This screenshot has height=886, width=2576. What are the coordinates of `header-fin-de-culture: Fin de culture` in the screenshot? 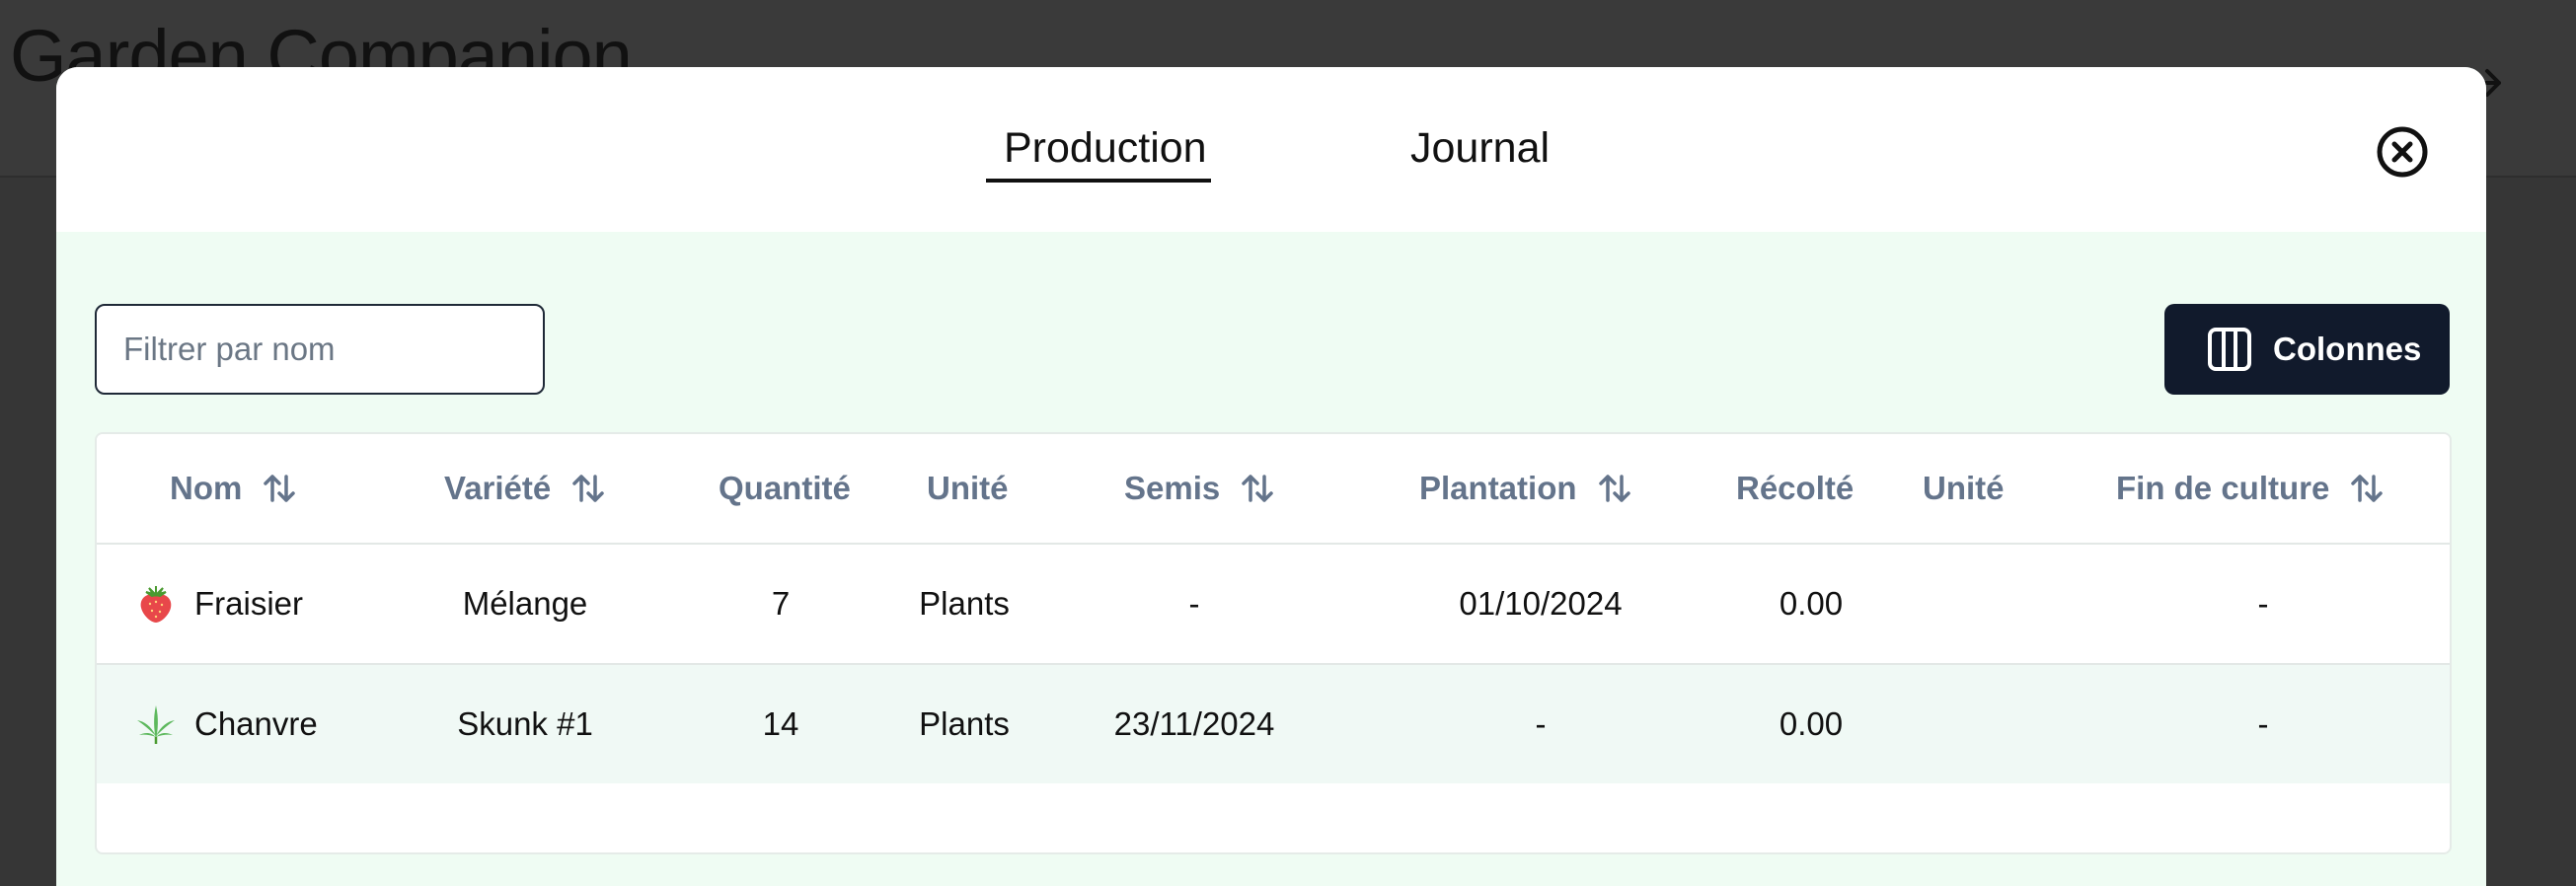 It's located at (2250, 489).